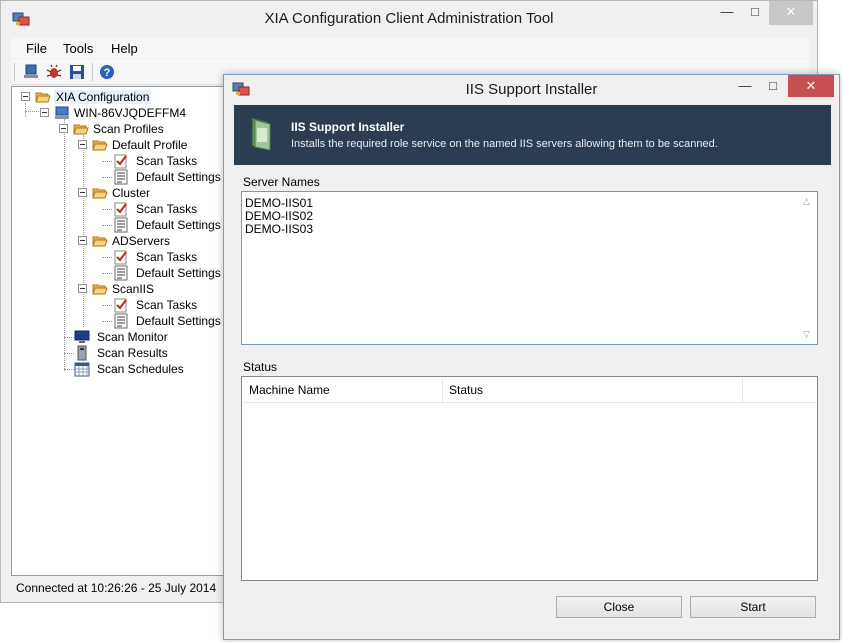  I want to click on server-name-line: DEMO-IIS02, so click(279, 216).